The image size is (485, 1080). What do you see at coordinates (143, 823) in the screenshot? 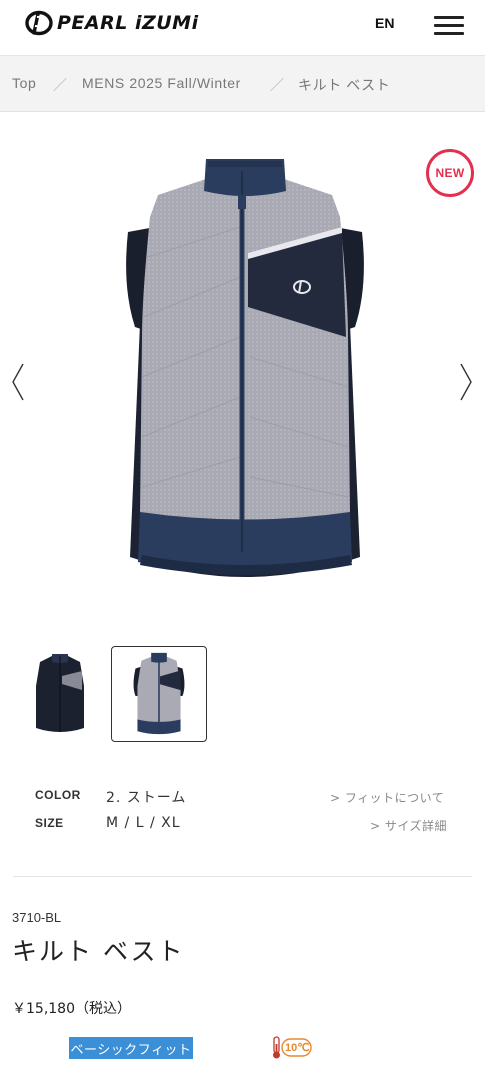
I see `size-value: M / L / XL` at bounding box center [143, 823].